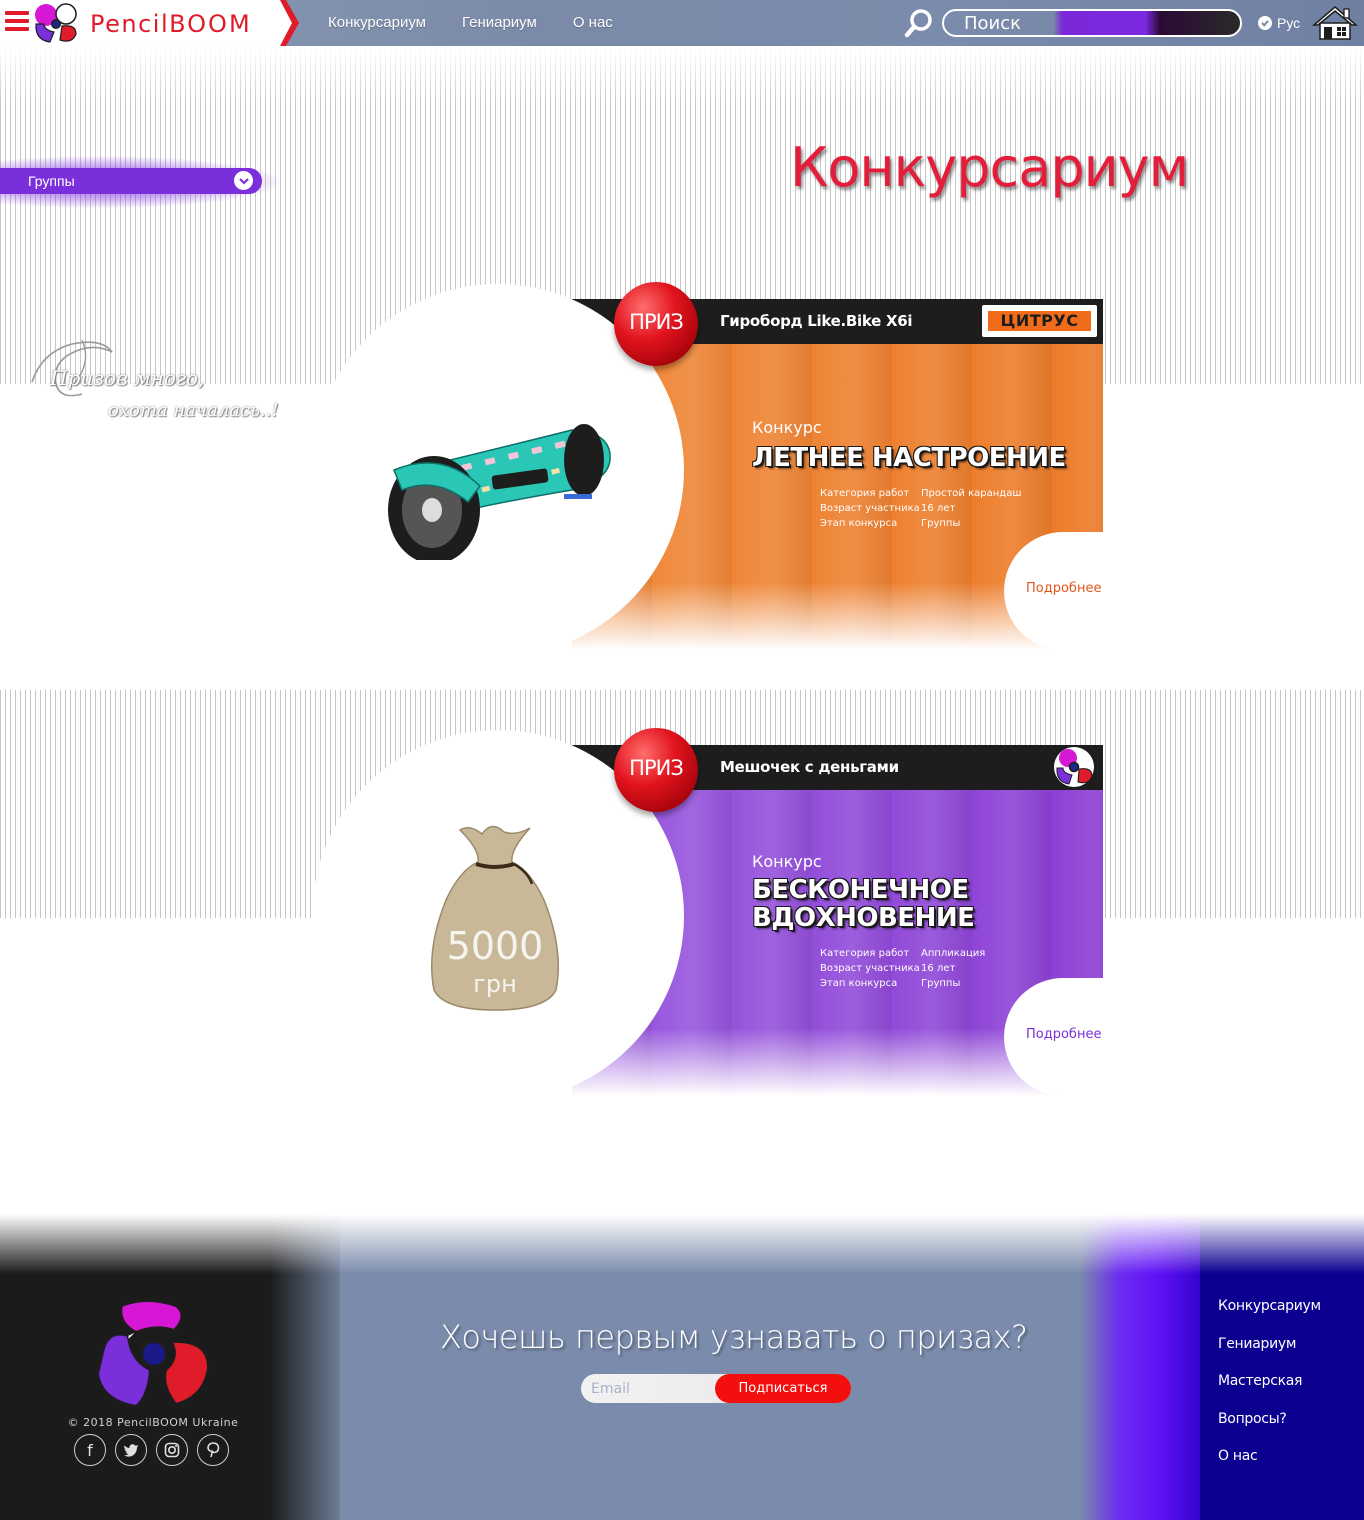 The image size is (1364, 1520). I want to click on pencilboom-sponsor-icon, so click(1074, 767).